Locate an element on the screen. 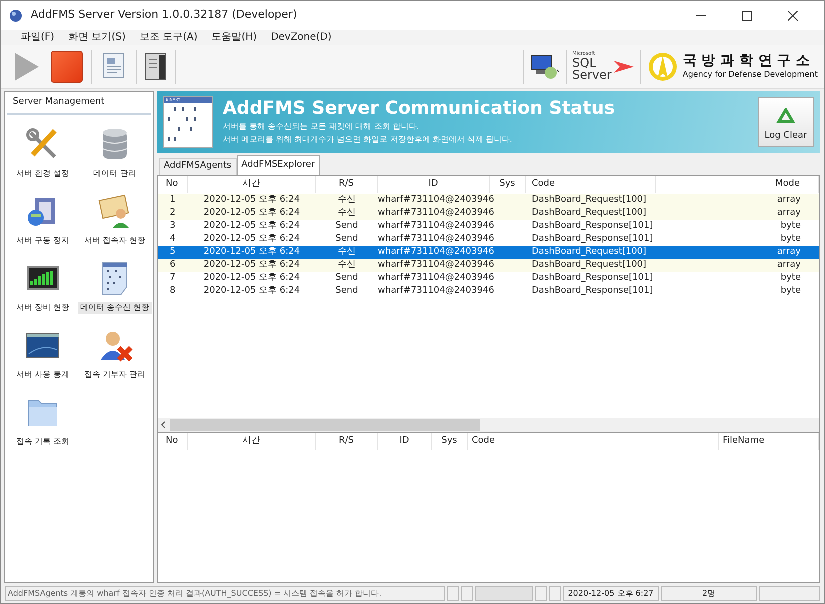 This screenshot has width=825, height=604. column-header: FileName is located at coordinates (769, 441).